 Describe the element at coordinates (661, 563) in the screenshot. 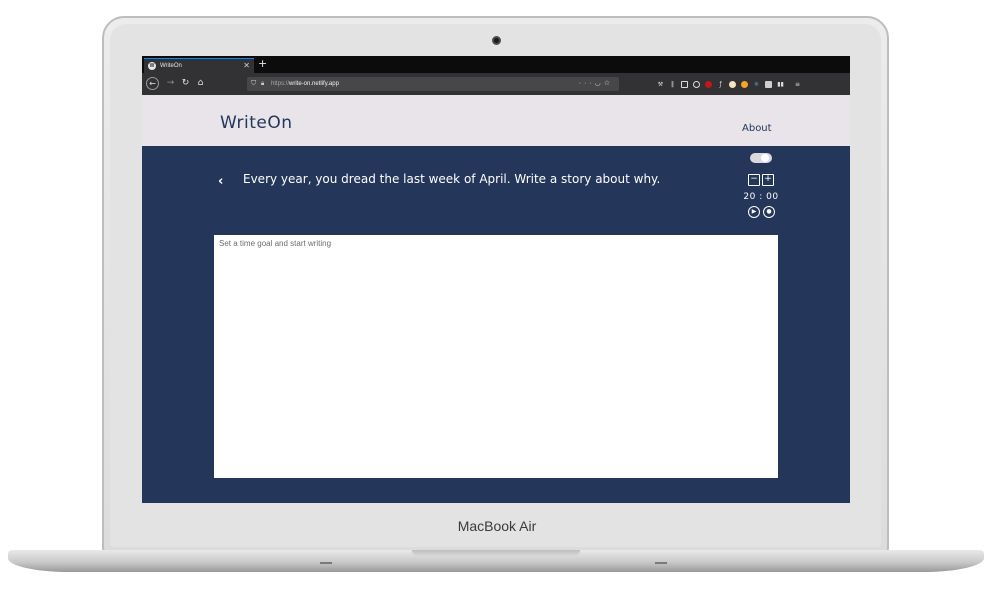

I see `laptop-foot-right` at that location.